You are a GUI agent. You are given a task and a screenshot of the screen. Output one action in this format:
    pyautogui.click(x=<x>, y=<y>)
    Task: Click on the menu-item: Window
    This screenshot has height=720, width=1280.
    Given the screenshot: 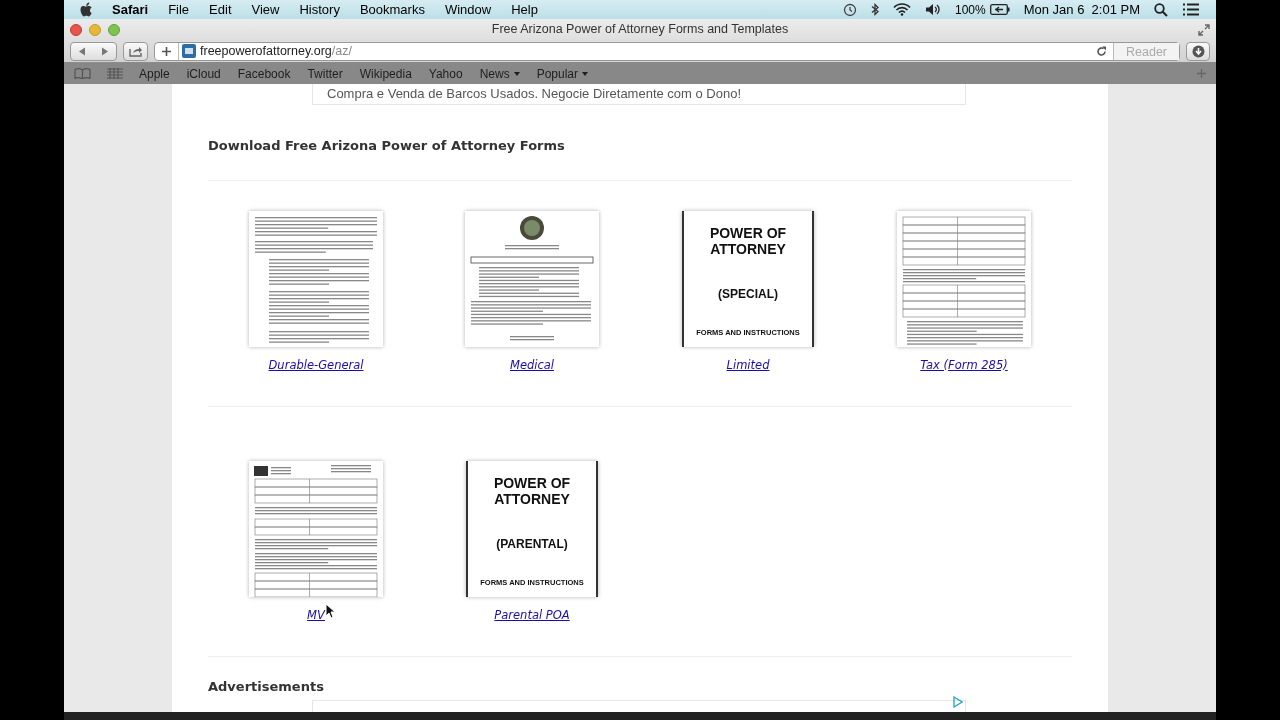 What is the action you would take?
    pyautogui.click(x=468, y=10)
    